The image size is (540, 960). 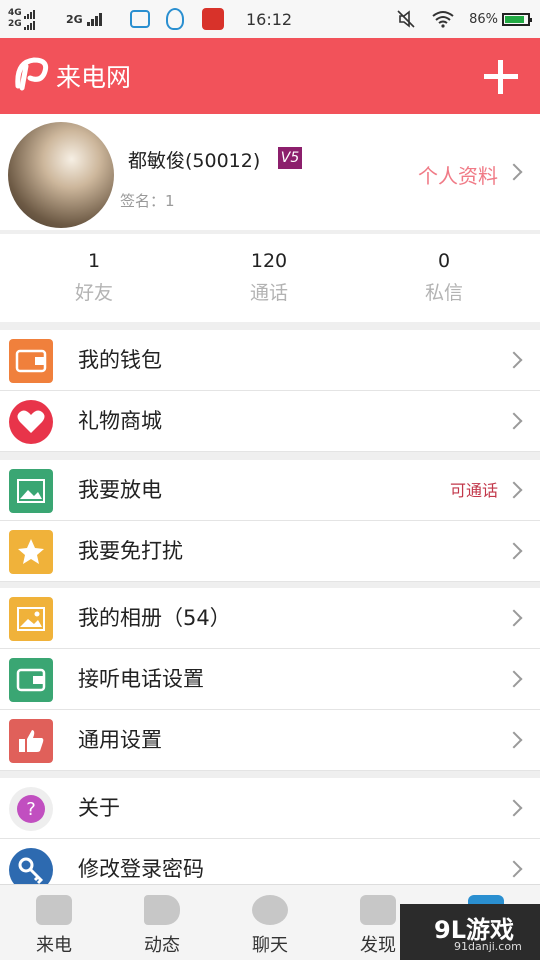 What do you see at coordinates (270, 740) in the screenshot?
I see `menu-item-general-settings: 通用设置` at bounding box center [270, 740].